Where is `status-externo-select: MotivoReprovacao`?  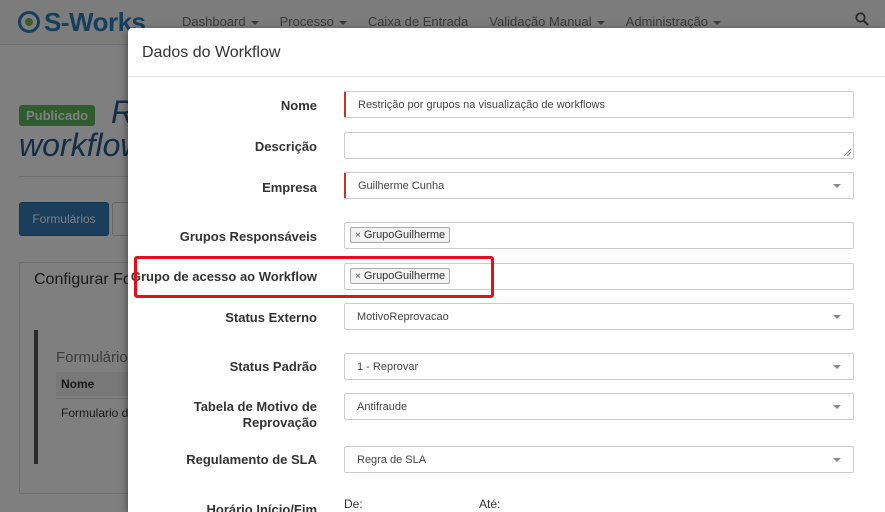
status-externo-select: MotivoReprovacao is located at coordinates (599, 316).